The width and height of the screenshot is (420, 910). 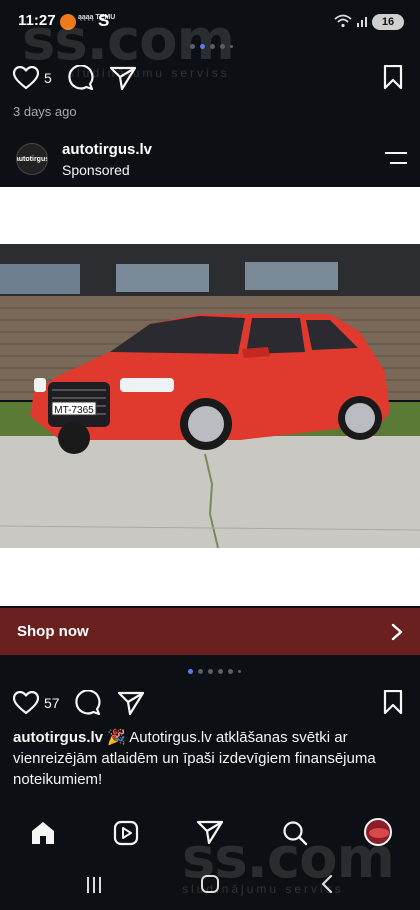 I want to click on like-count-prev: 5, so click(x=48, y=78).